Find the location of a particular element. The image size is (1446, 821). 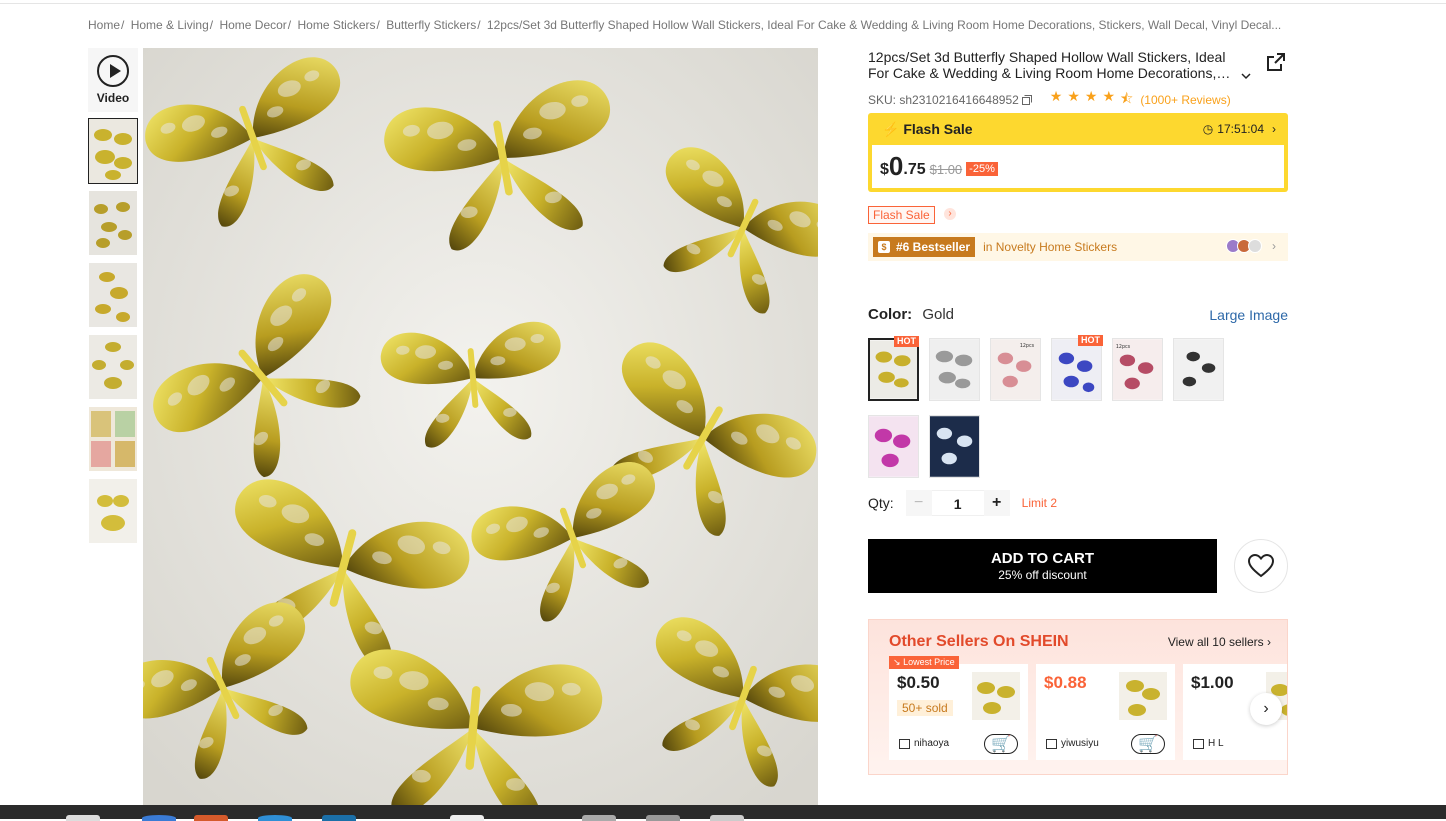

breadcrumb-home-stickers: Home Stickers is located at coordinates (336, 25).